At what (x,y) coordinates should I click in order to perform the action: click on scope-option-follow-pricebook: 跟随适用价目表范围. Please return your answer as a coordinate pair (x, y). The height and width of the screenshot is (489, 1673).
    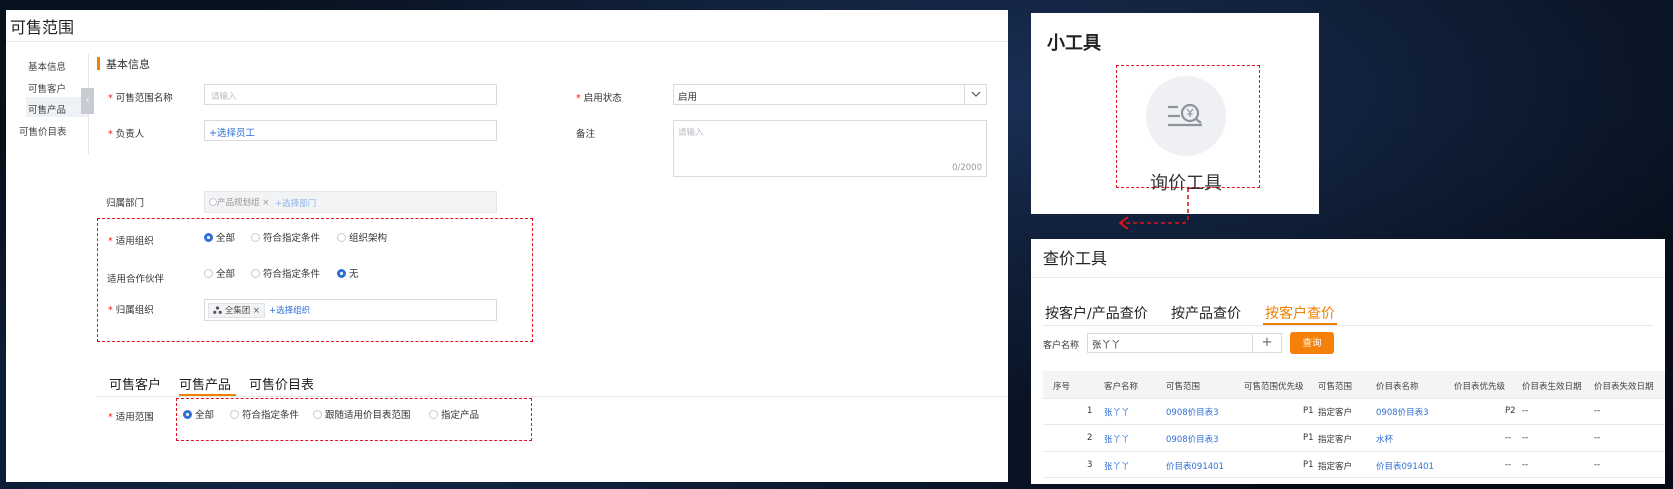
    Looking at the image, I should click on (362, 414).